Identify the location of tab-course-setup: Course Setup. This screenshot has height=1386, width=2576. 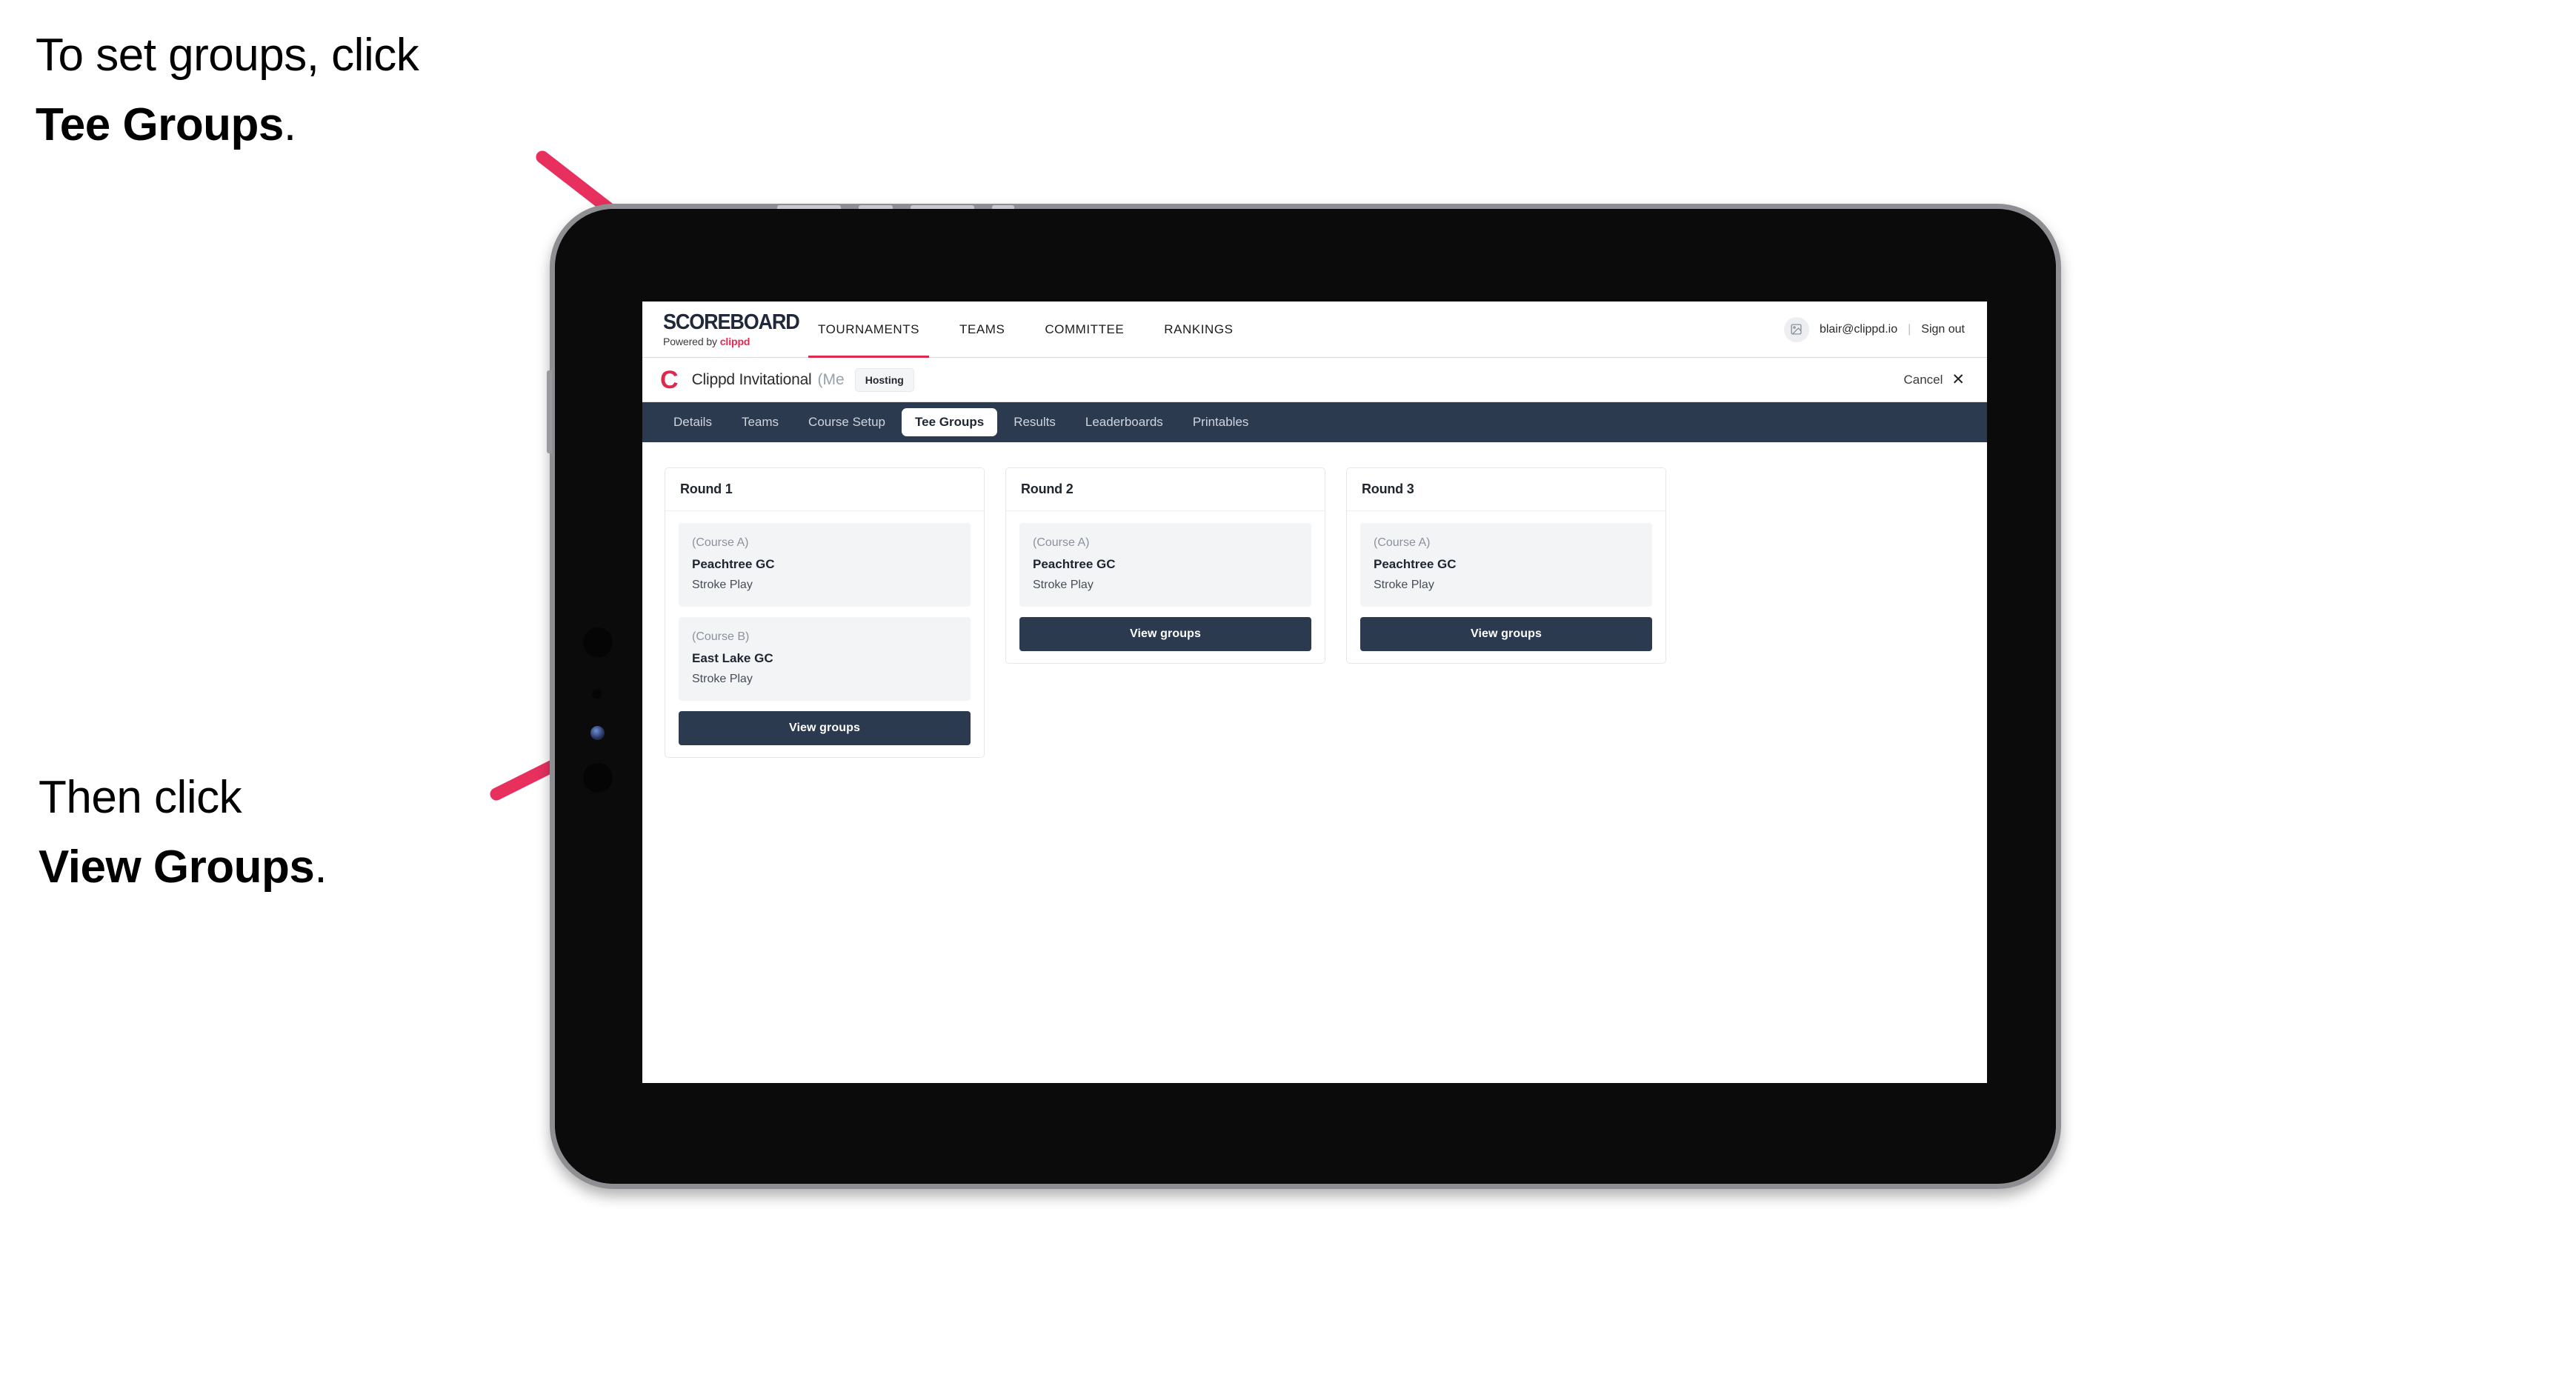
(847, 422).